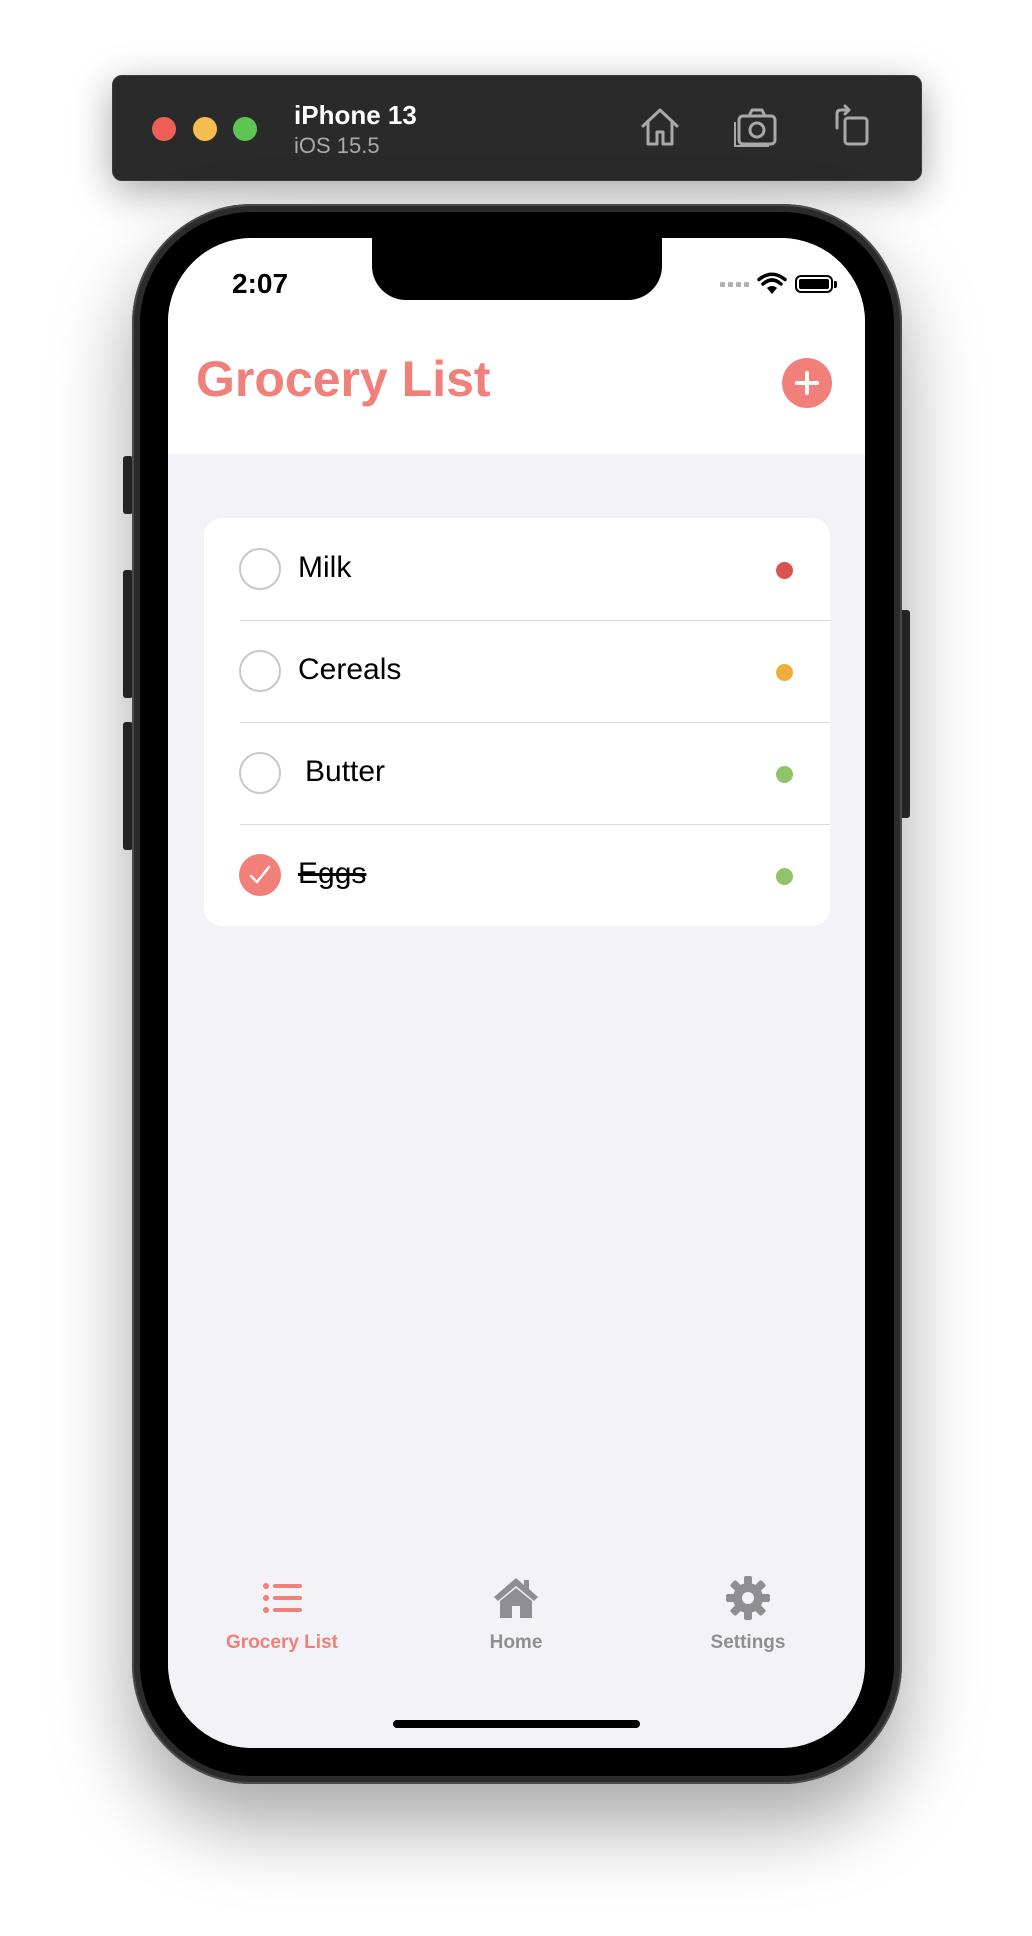 This screenshot has height=1936, width=1032. I want to click on wifi-icon, so click(772, 284).